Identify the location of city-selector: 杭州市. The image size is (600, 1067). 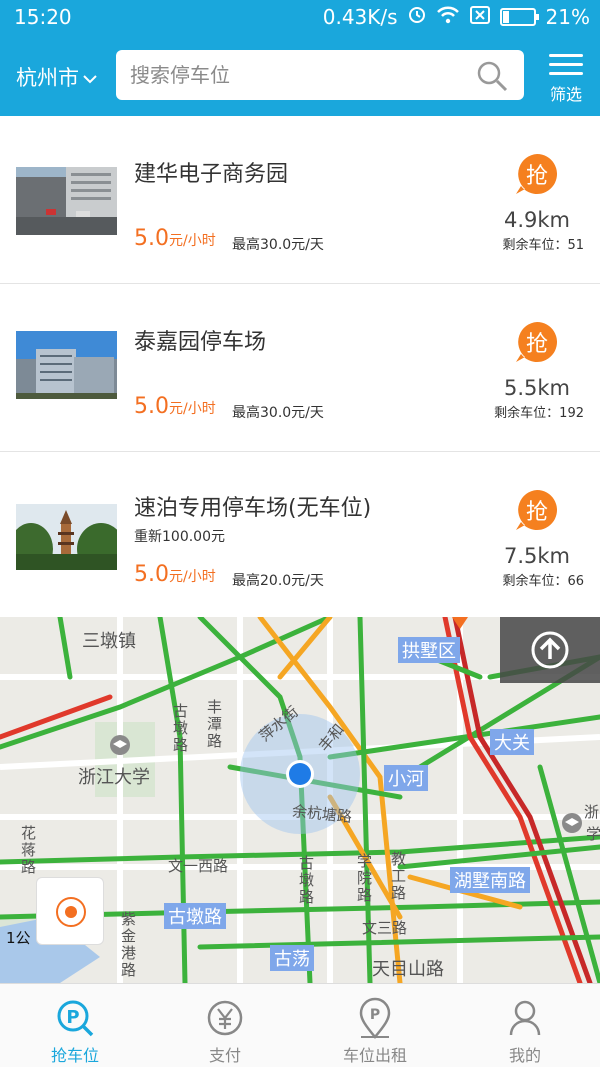
(56, 77).